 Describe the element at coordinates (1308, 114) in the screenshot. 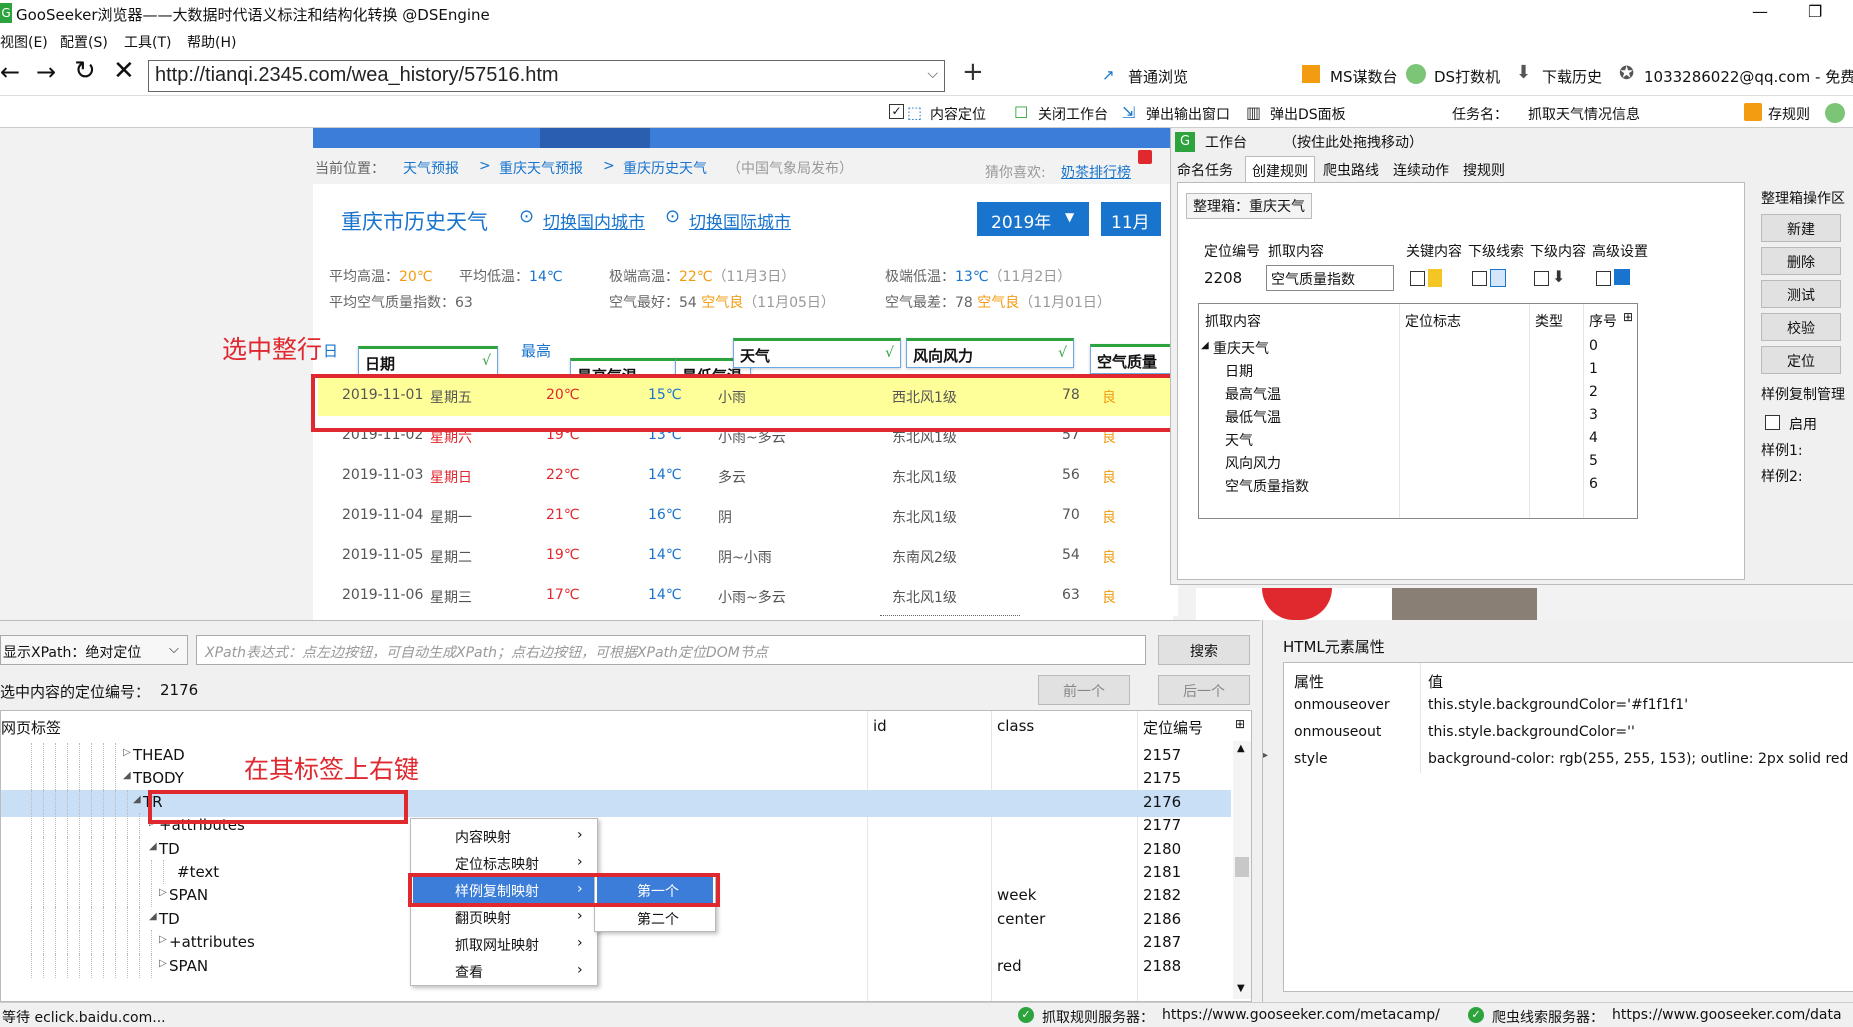

I see `popup-ds-button: 弹出DS面板` at that location.